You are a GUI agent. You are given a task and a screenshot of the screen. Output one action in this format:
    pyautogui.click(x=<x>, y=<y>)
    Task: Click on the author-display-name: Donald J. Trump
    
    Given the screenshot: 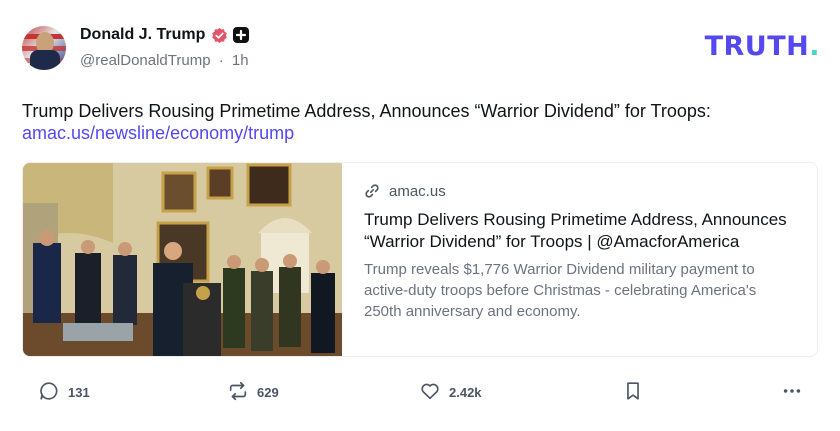 What is the action you would take?
    pyautogui.click(x=142, y=35)
    